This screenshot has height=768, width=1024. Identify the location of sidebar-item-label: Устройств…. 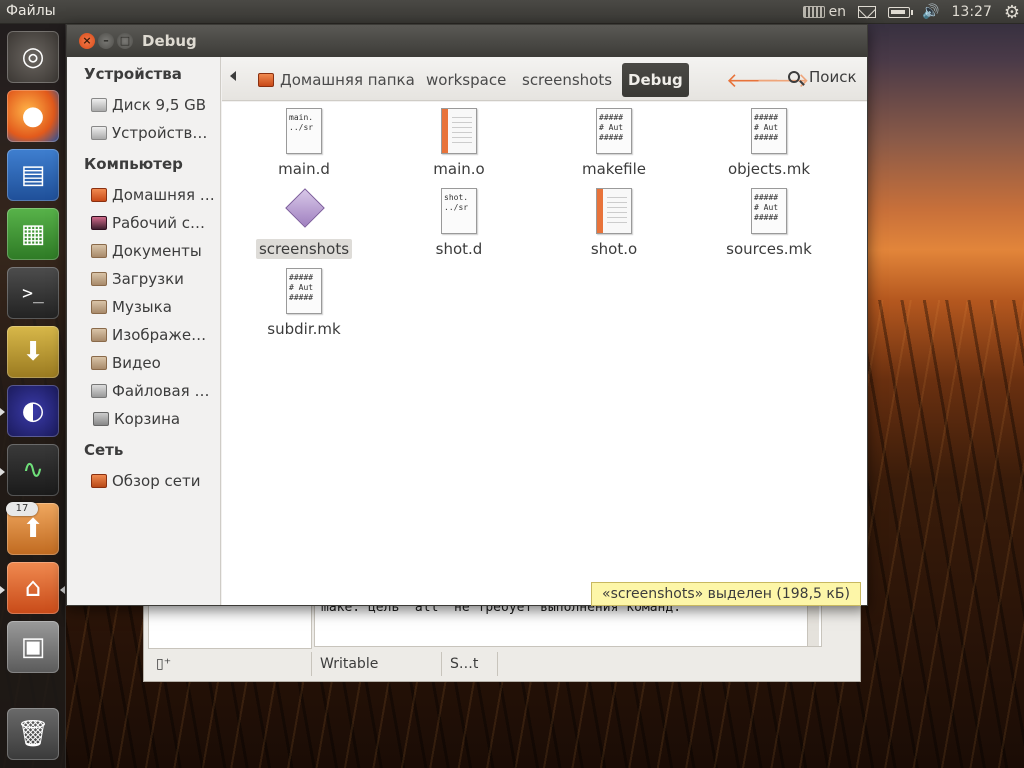
(160, 133).